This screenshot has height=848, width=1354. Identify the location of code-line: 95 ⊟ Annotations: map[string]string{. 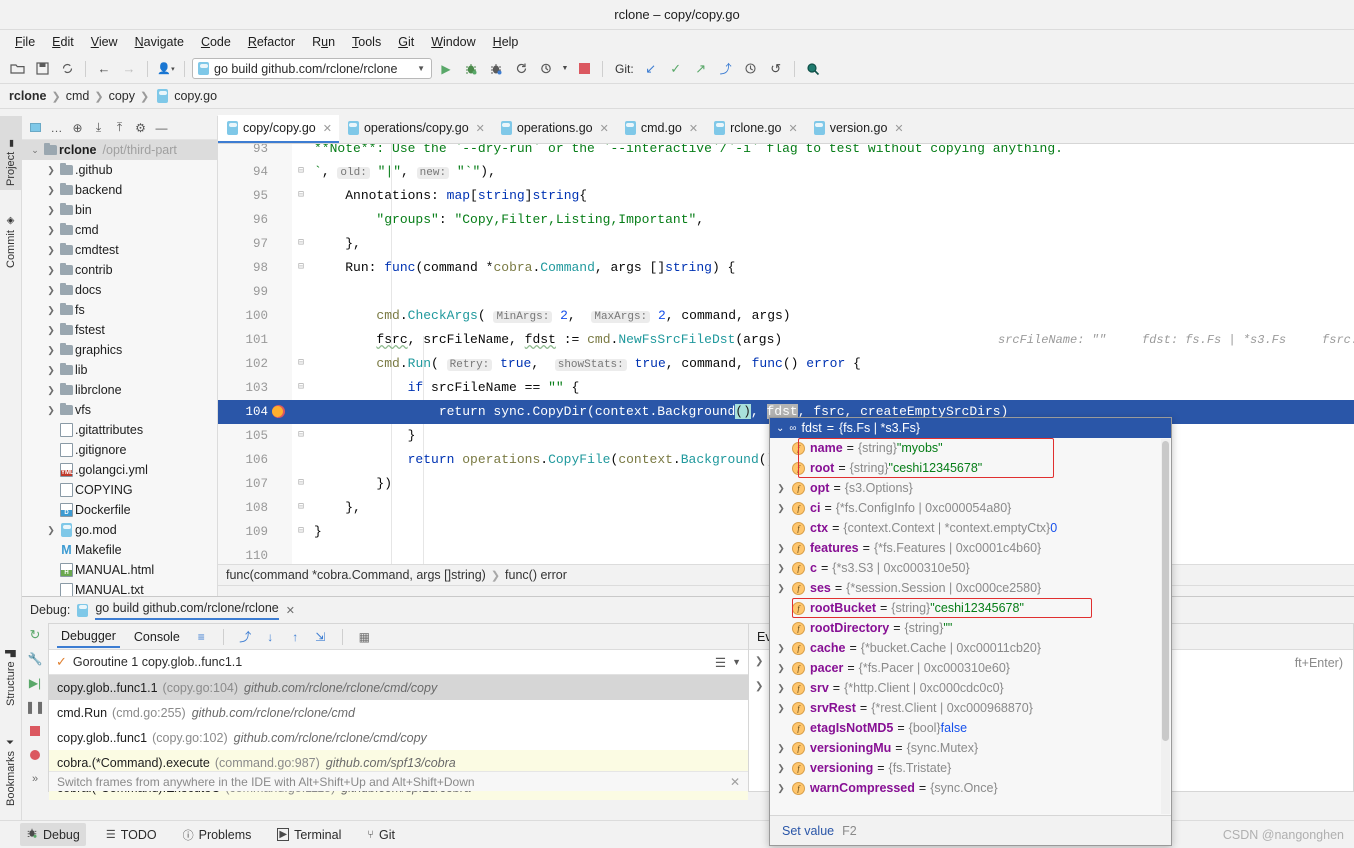
(786, 196).